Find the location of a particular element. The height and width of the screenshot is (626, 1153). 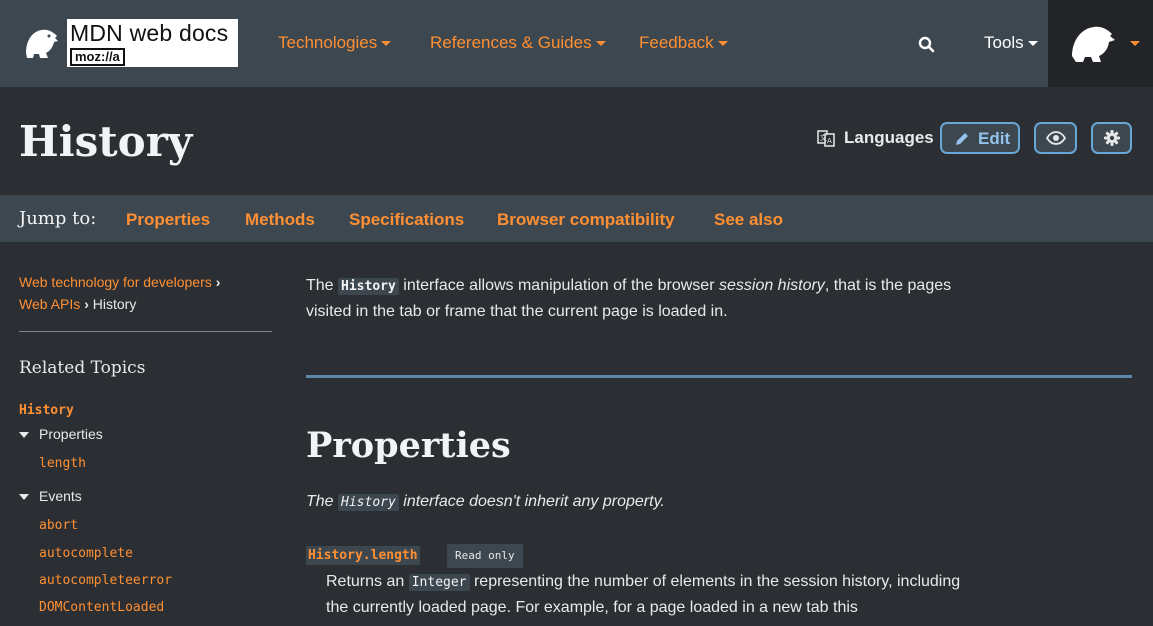

sidebar-divider is located at coordinates (145, 331).